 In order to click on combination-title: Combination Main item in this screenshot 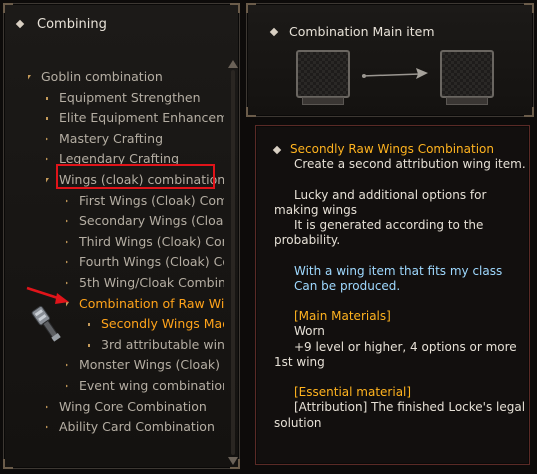, I will do `click(362, 31)`.